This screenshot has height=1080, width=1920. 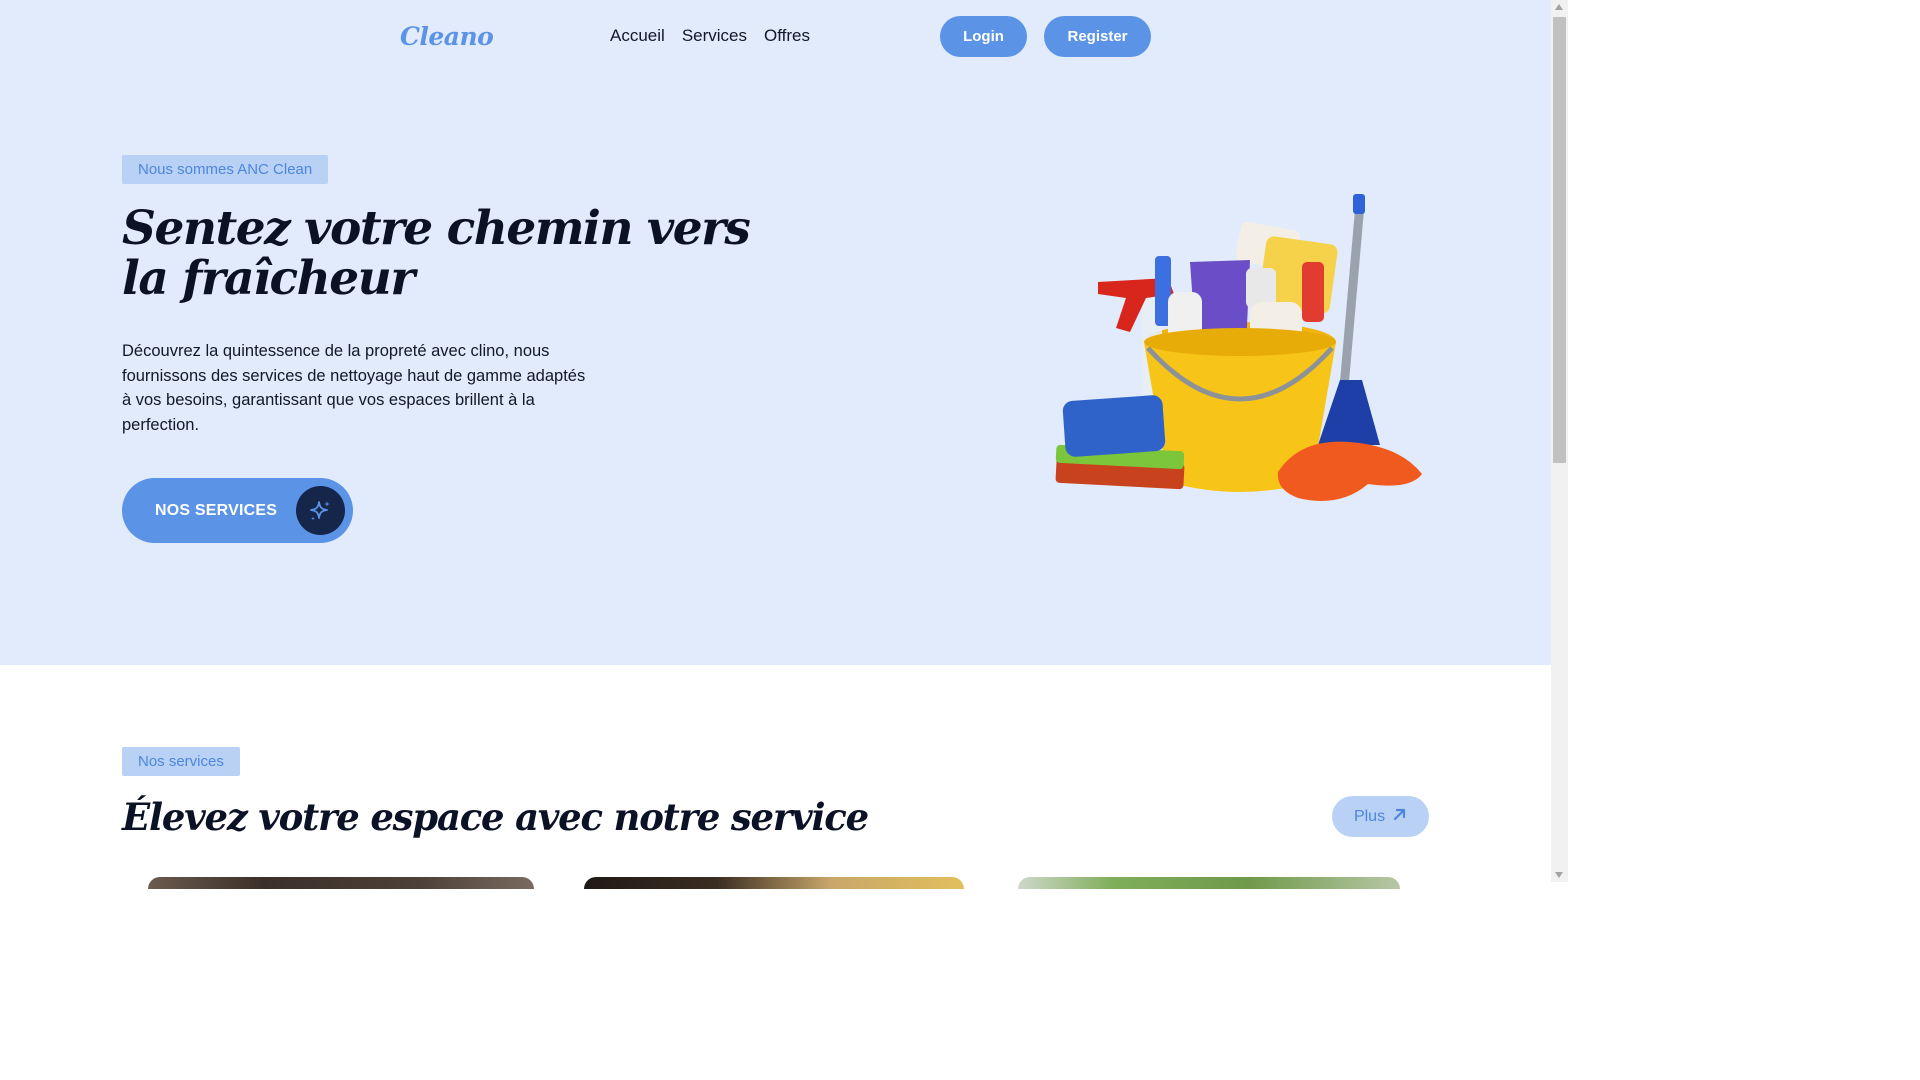 I want to click on vertical-scrollbar, so click(x=1559, y=441).